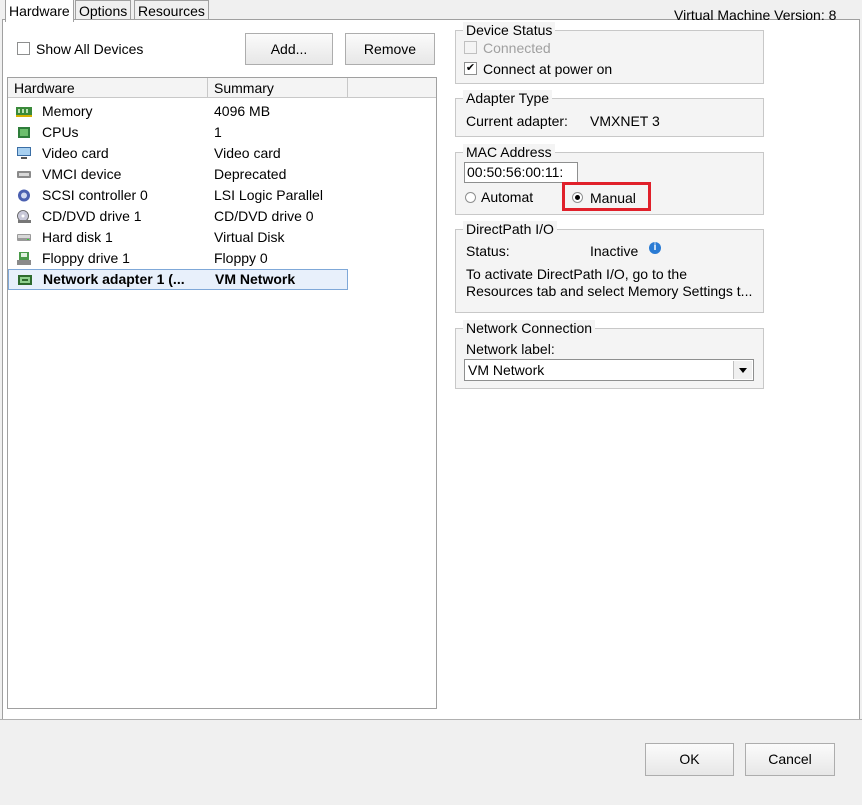 The width and height of the screenshot is (862, 805). What do you see at coordinates (24, 174) in the screenshot?
I see `vmci-icon` at bounding box center [24, 174].